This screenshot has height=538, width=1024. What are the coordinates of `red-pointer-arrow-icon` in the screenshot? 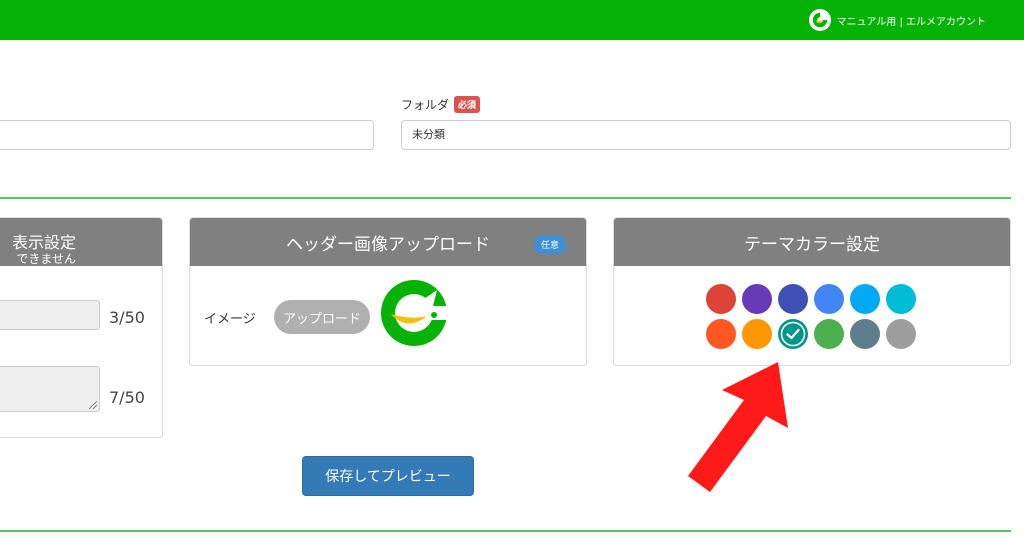 It's located at (738, 427).